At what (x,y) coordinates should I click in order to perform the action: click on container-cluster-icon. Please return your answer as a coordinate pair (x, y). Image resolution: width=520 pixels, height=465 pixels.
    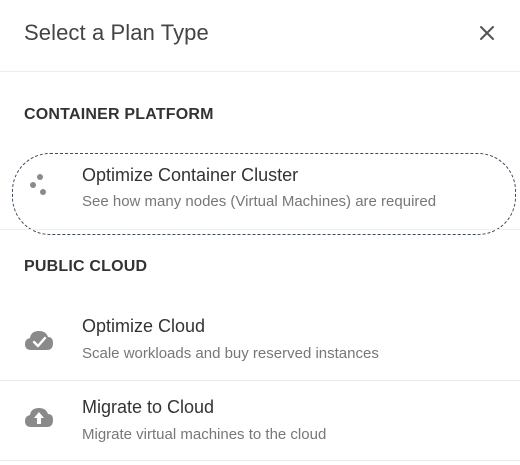
    Looking at the image, I should click on (39, 186).